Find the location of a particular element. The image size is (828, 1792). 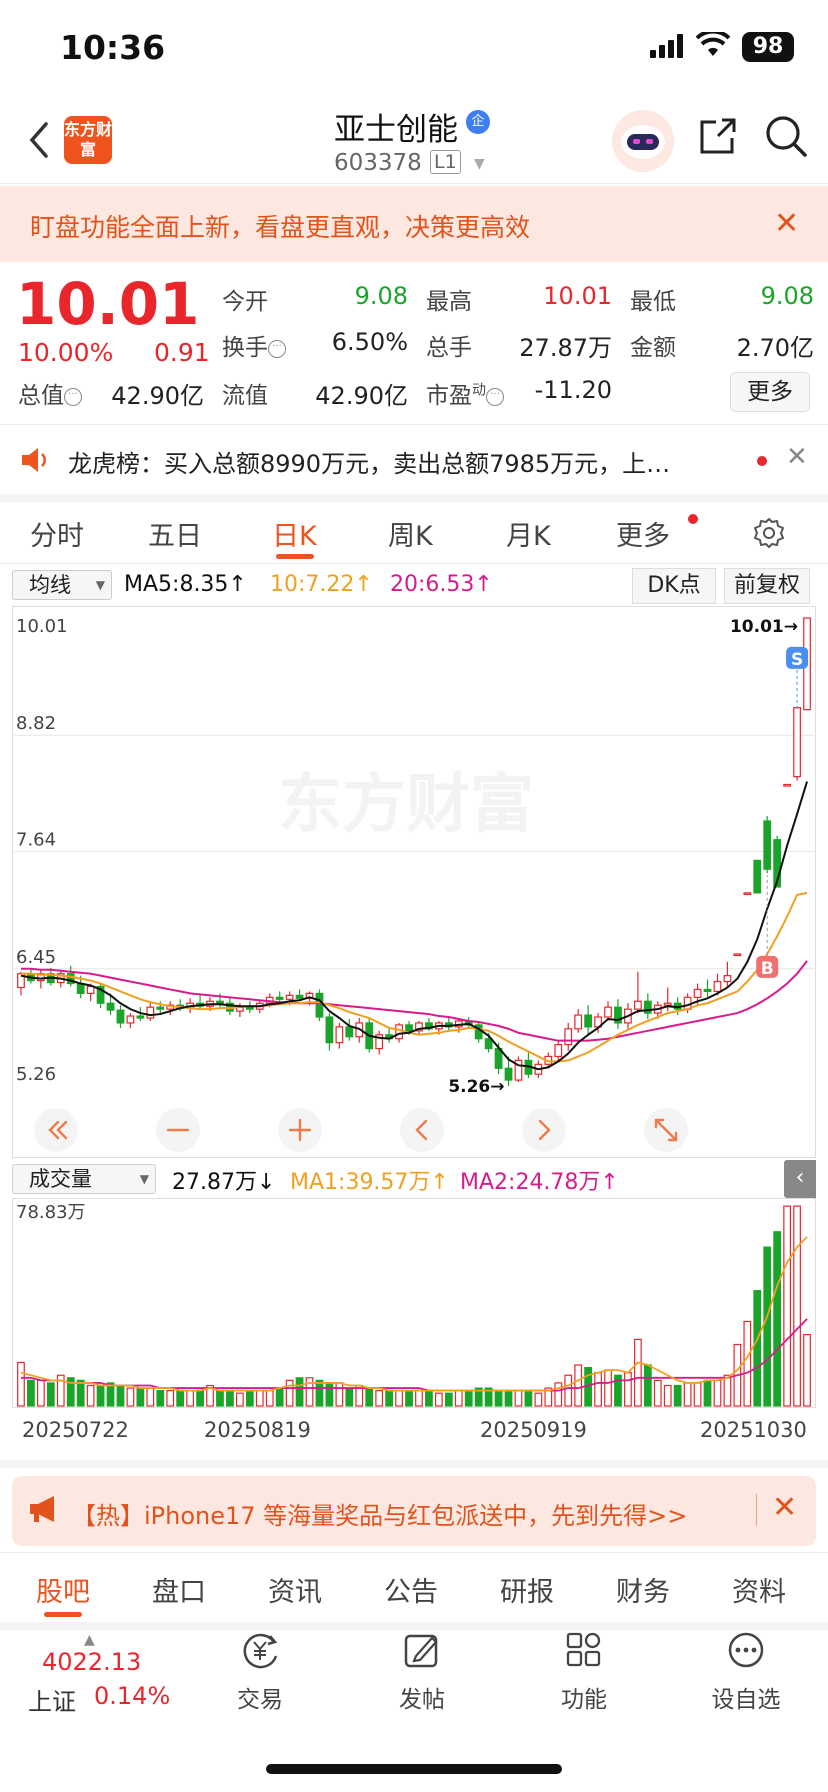

bottom-bar: ▲ 4022.13 上证 0.14% 交易 发帖 功能 设自选 is located at coordinates (414, 1690).